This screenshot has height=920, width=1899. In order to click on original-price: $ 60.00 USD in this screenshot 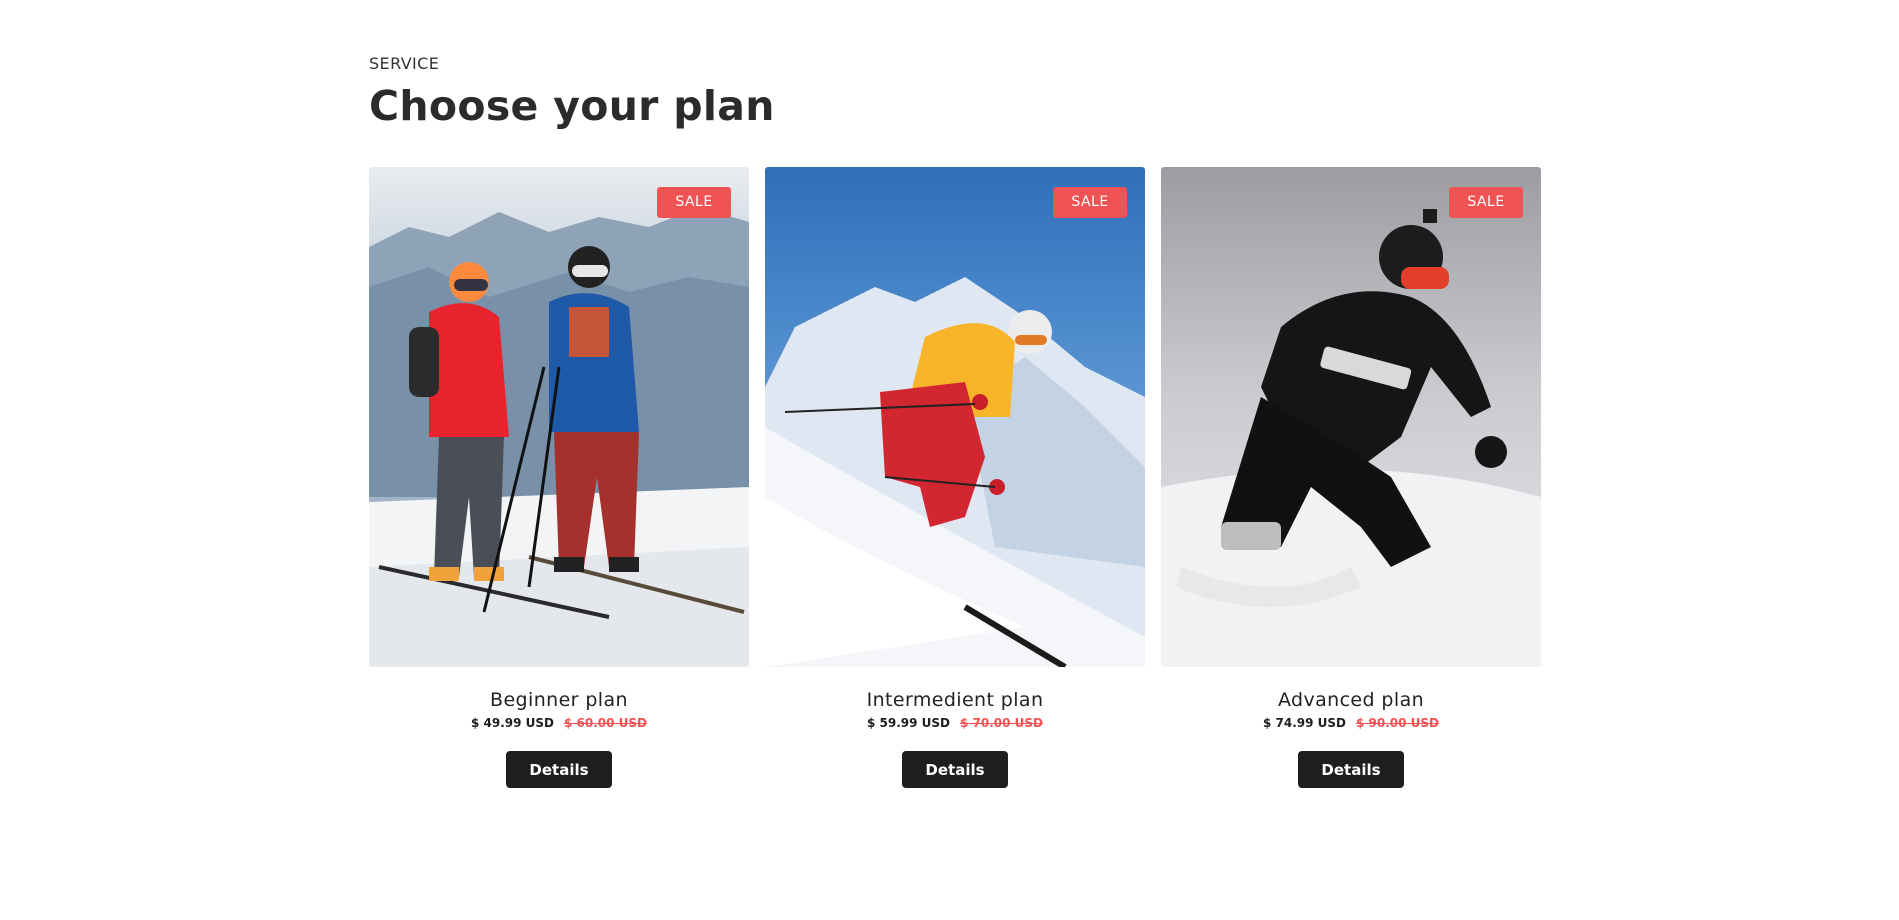, I will do `click(606, 723)`.